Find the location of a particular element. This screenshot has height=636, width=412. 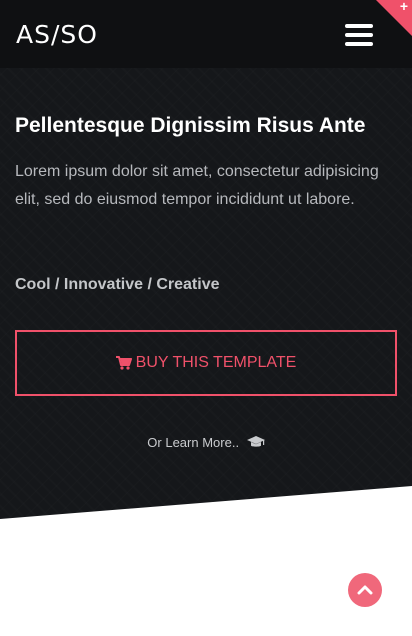

plus-icon: + is located at coordinates (403, 7).